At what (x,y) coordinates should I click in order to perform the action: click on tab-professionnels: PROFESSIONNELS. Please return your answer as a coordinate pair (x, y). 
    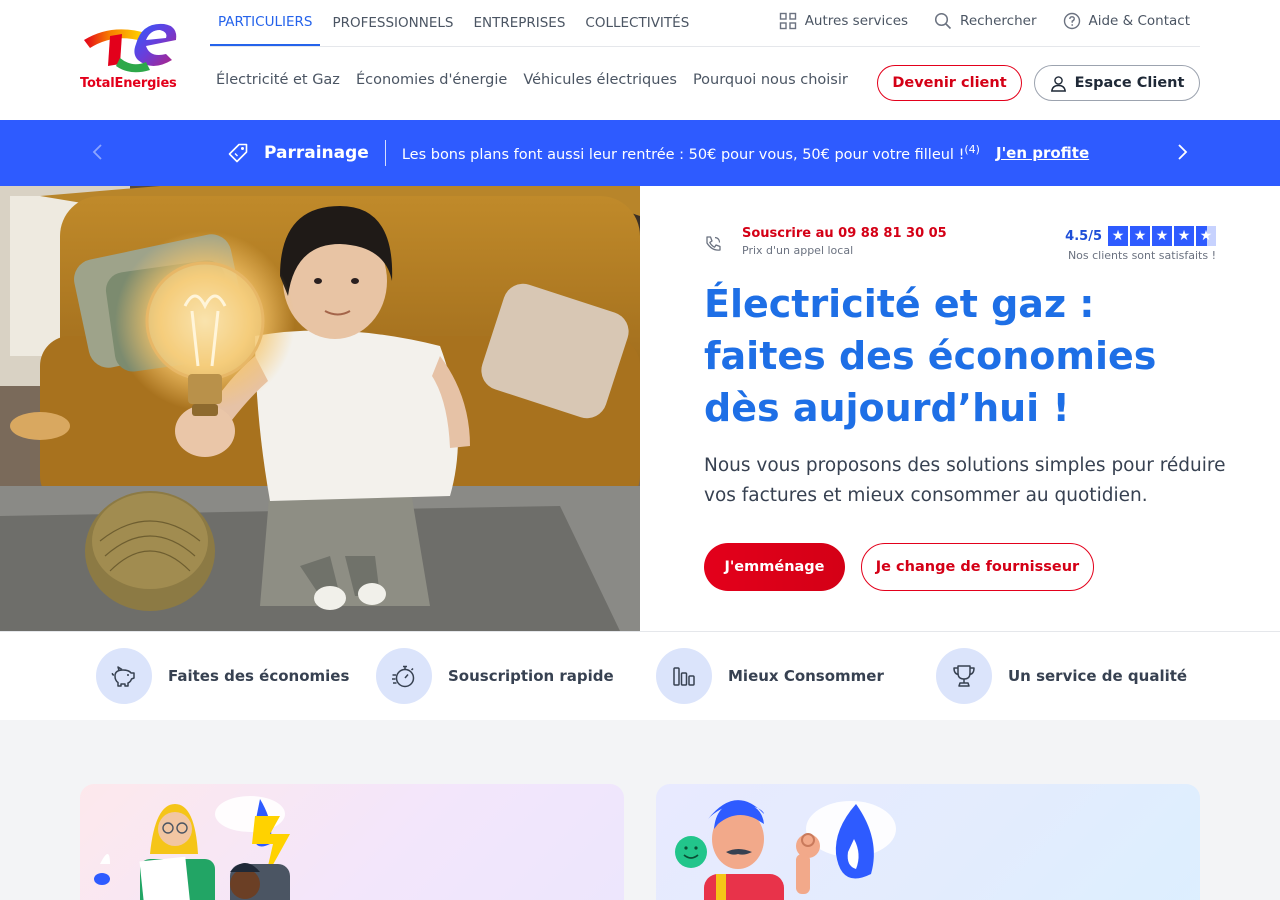
    Looking at the image, I should click on (392, 23).